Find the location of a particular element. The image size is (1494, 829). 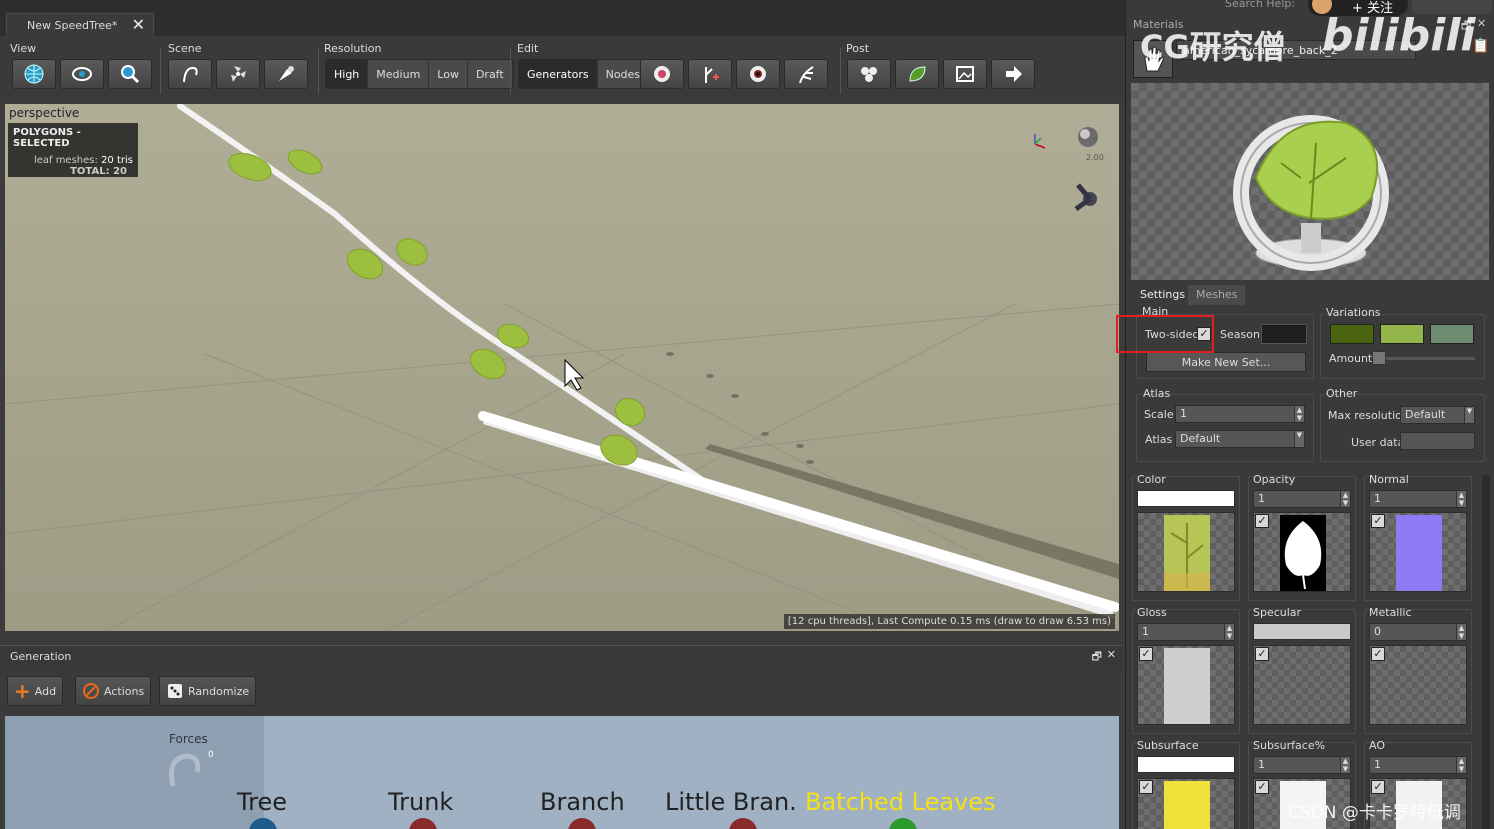

subsurface-map-label: Subsurface is located at coordinates (1168, 745).